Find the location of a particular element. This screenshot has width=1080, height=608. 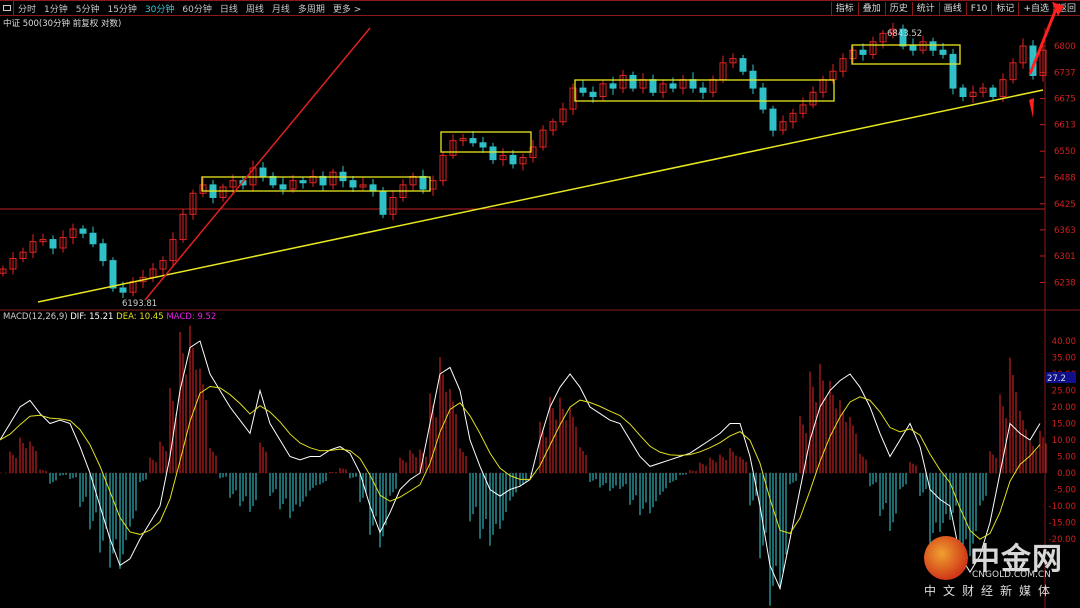

price-tick-label: 6363 is located at coordinates (1065, 231).